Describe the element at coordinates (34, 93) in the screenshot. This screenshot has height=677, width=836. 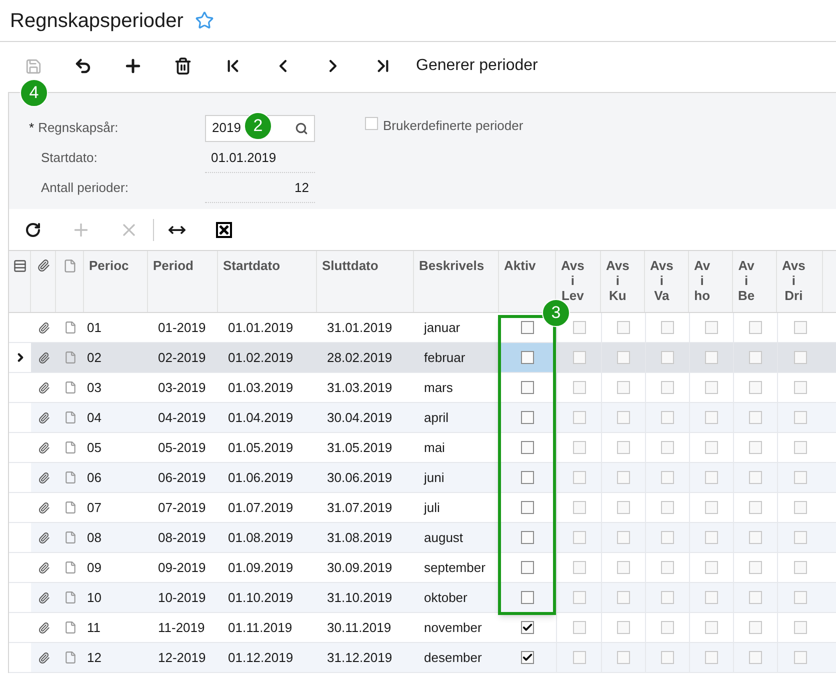
I see `step-number-tooltip: 4` at that location.